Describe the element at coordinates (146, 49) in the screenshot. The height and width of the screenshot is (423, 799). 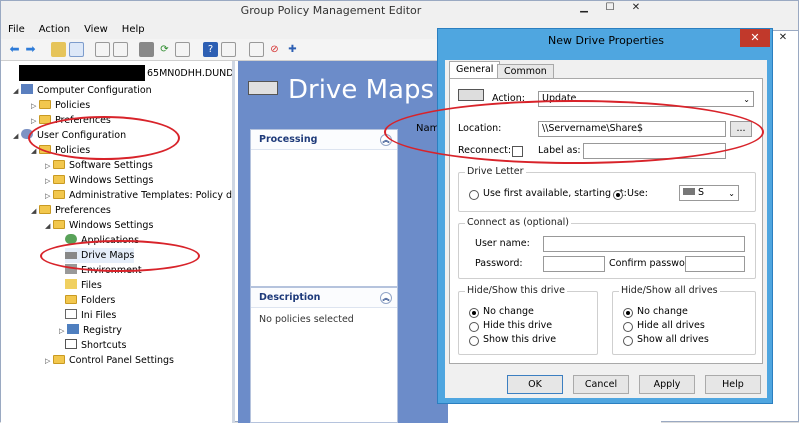
I see `print-icon` at that location.